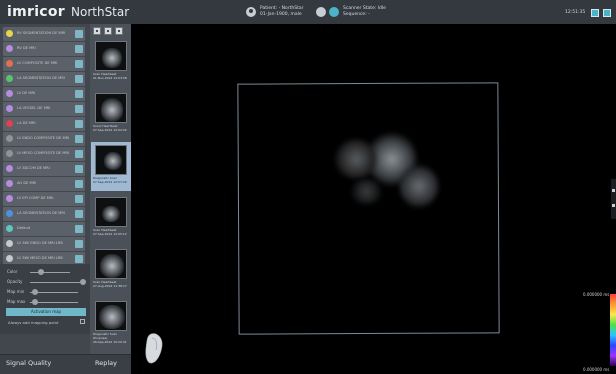 Image resolution: width=616 pixels, height=374 pixels. I want to click on replay-panel: Replay, so click(110, 364).